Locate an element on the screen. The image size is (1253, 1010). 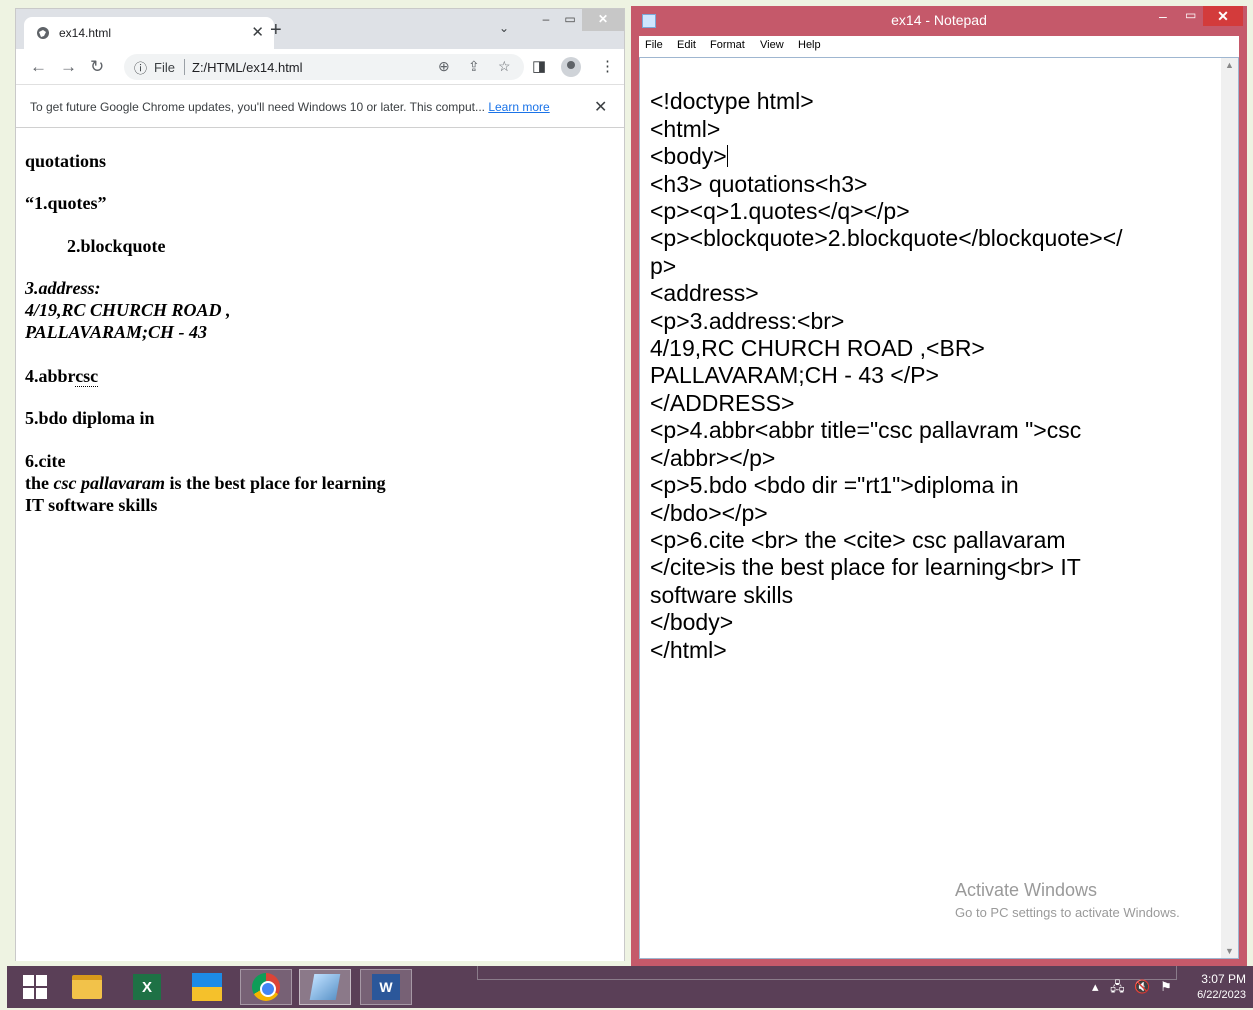
taskbar-explorer is located at coordinates (207, 987).